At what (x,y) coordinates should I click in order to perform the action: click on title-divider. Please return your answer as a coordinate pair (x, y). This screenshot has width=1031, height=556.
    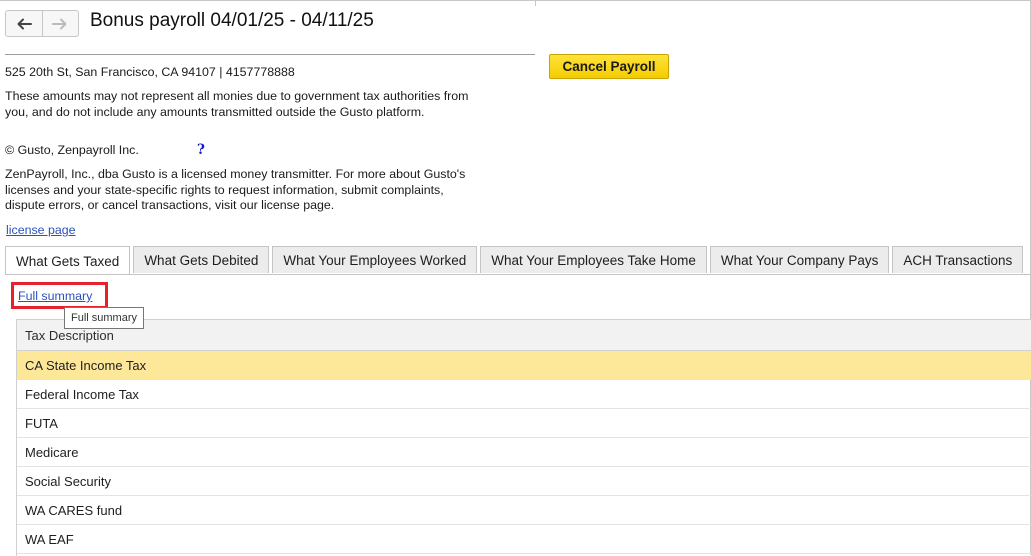
    Looking at the image, I should click on (270, 54).